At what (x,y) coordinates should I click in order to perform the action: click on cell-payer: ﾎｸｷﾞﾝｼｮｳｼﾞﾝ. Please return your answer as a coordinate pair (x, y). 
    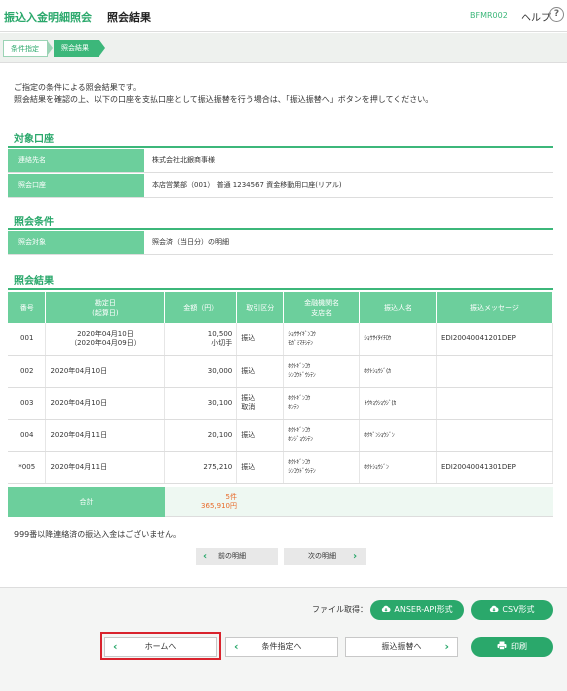
    Looking at the image, I should click on (398, 435).